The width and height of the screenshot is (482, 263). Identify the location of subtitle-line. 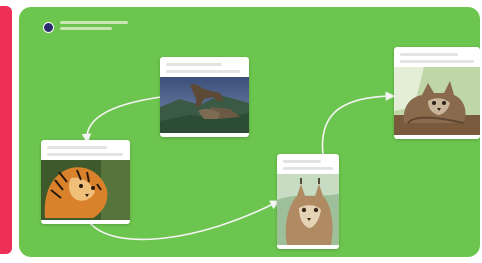
(86, 28).